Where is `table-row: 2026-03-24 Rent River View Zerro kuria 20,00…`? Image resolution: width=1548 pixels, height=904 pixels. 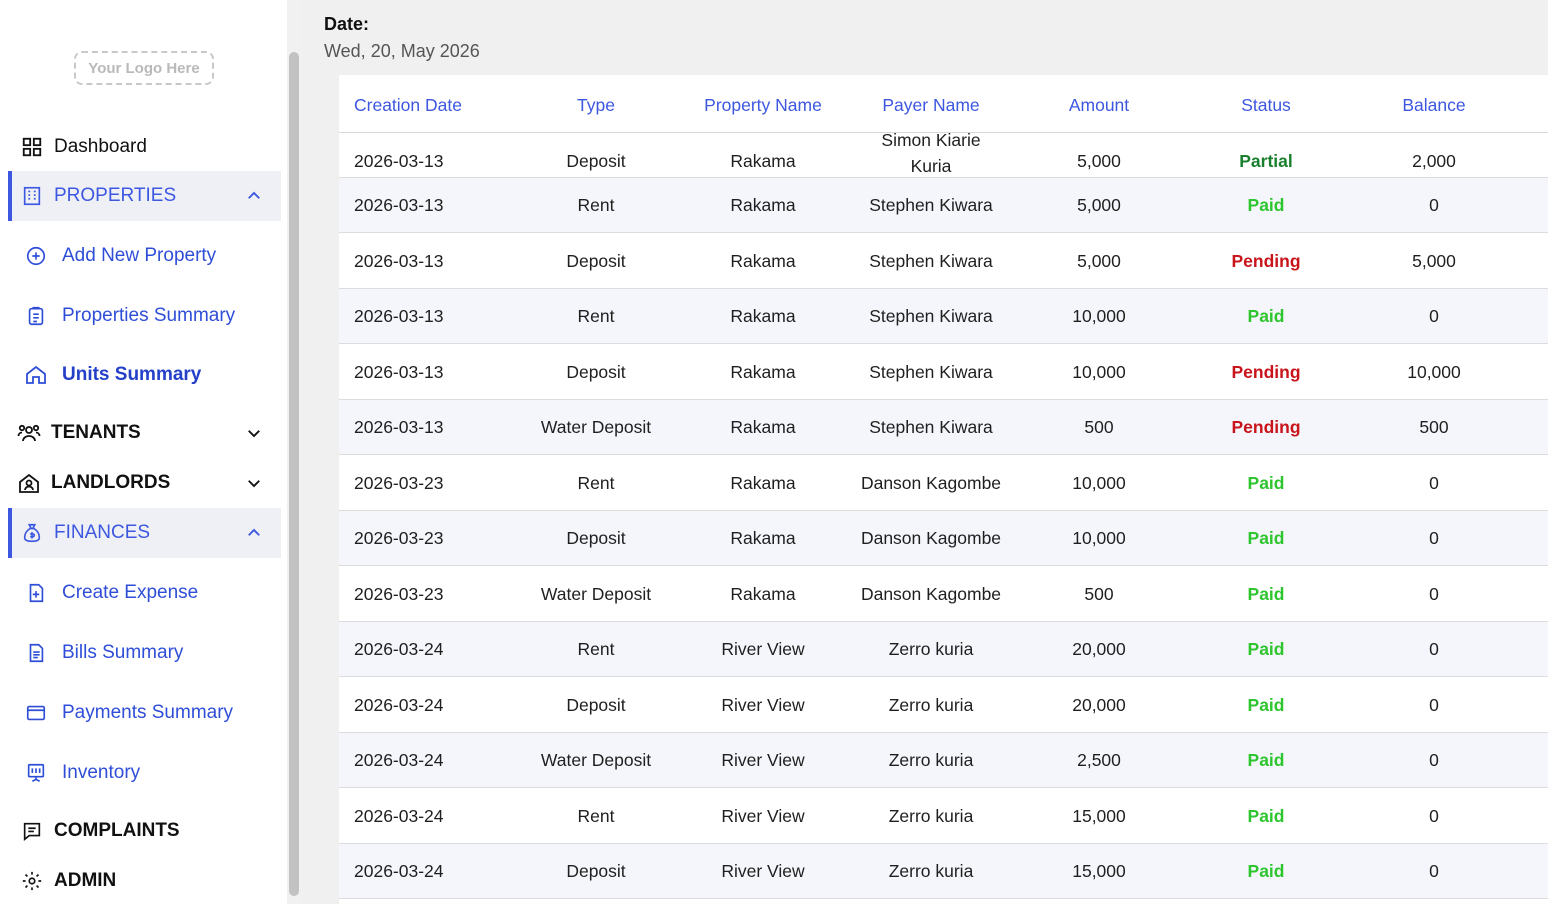 table-row: 2026-03-24 Rent River View Zerro kuria 20,00… is located at coordinates (943, 649).